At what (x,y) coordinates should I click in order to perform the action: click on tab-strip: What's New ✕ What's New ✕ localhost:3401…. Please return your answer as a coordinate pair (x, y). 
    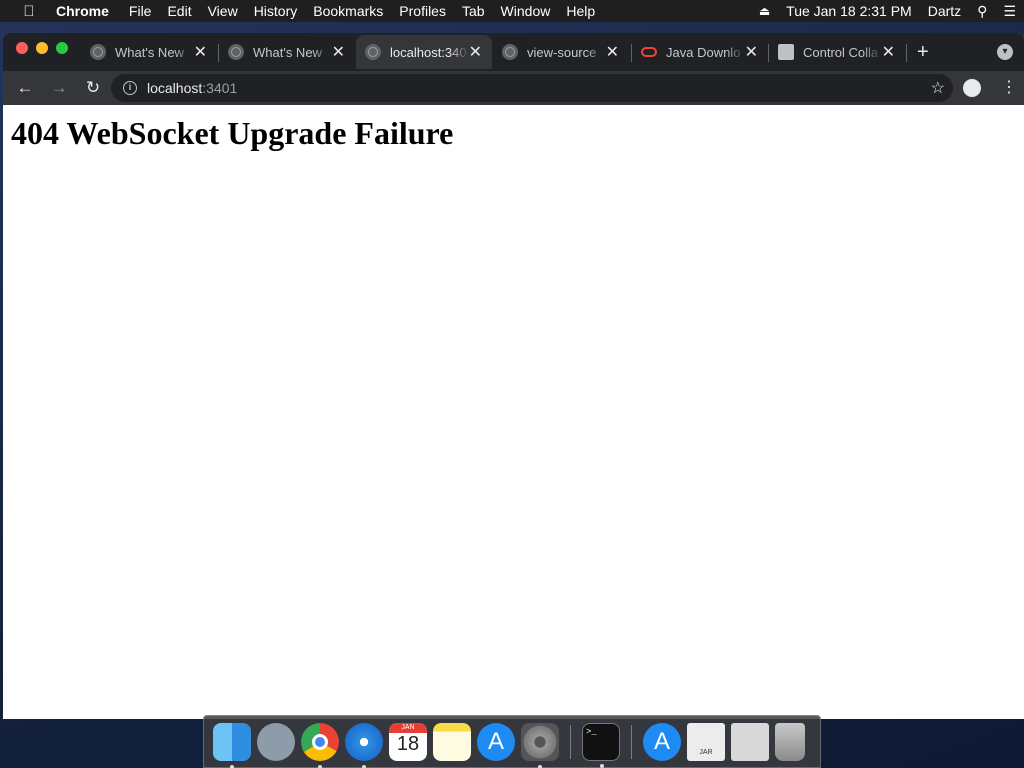
    Looking at the image, I should click on (513, 52).